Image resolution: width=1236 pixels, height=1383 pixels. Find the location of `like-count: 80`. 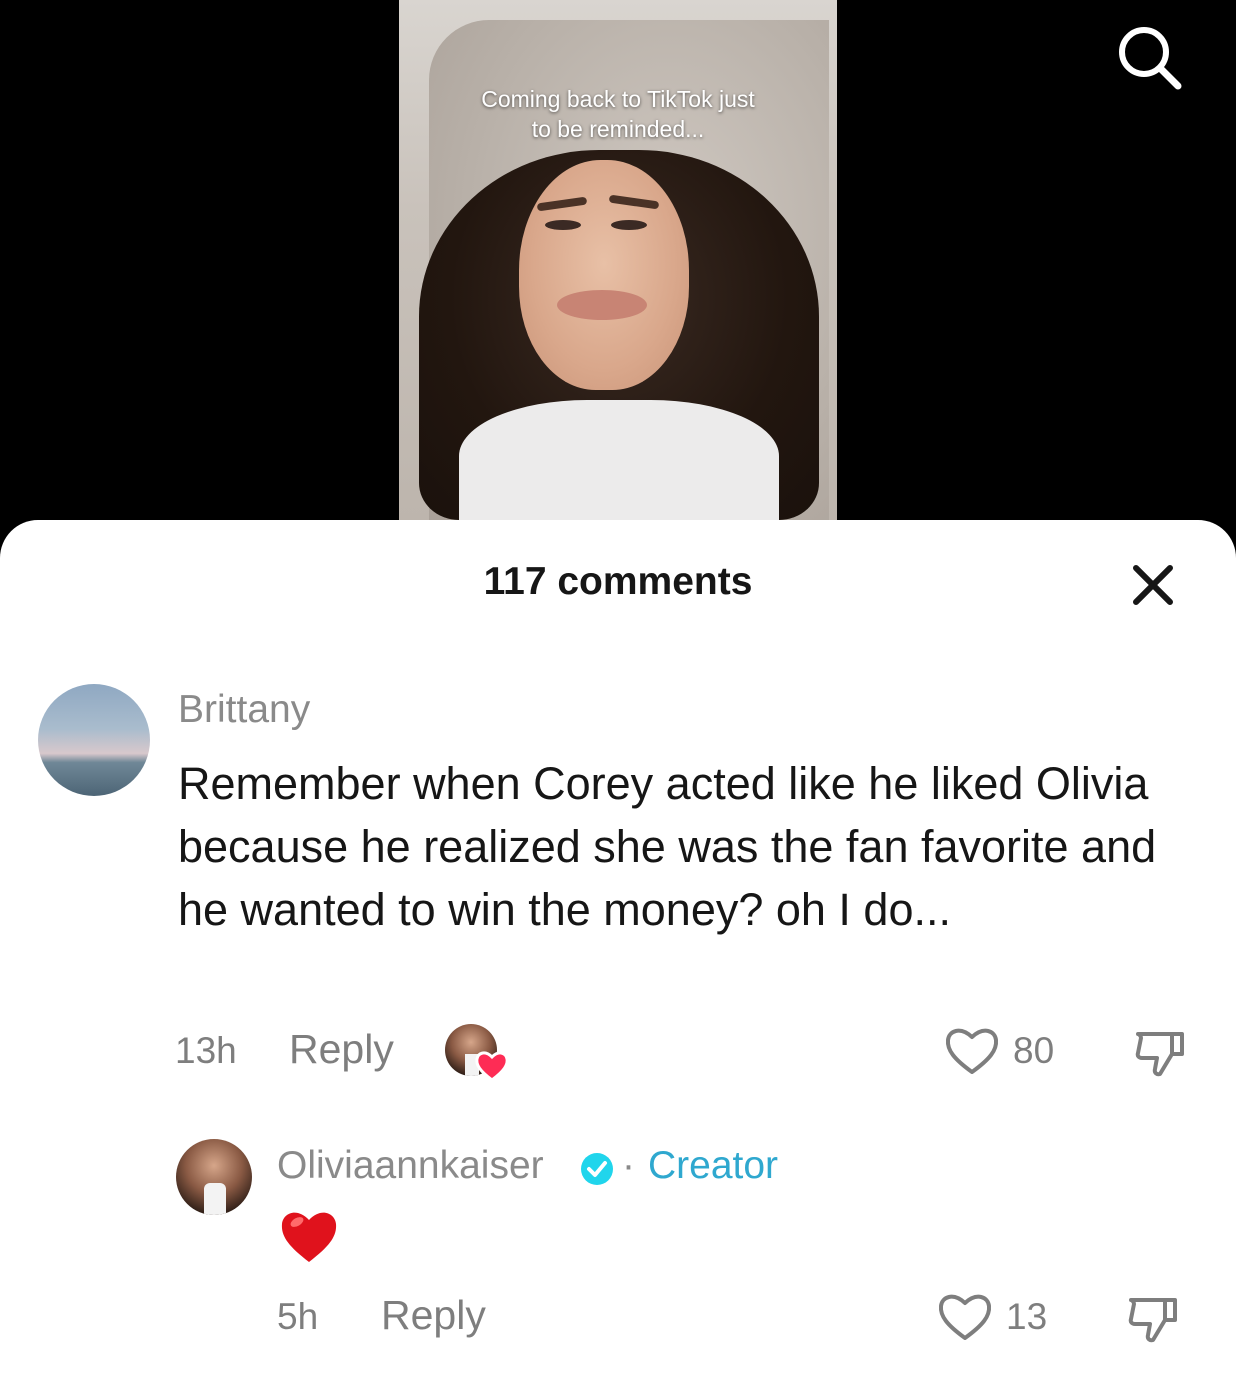

like-count: 80 is located at coordinates (1034, 1050).